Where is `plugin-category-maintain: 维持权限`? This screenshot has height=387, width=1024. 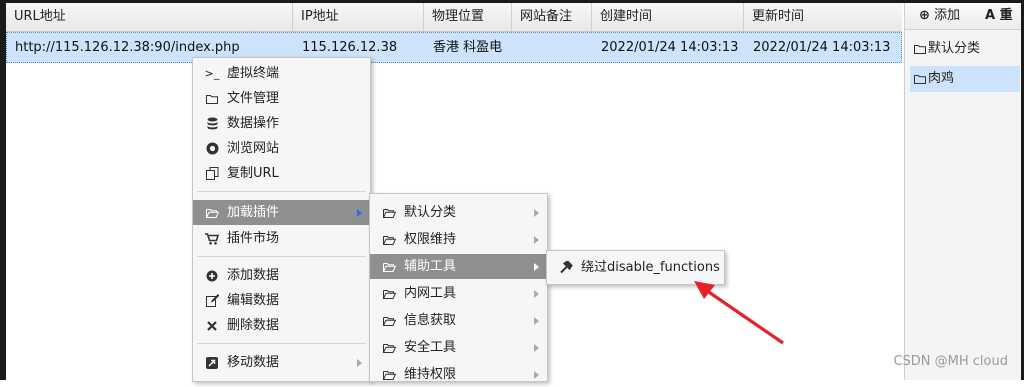
plugin-category-maintain: 维持权限 is located at coordinates (458, 374).